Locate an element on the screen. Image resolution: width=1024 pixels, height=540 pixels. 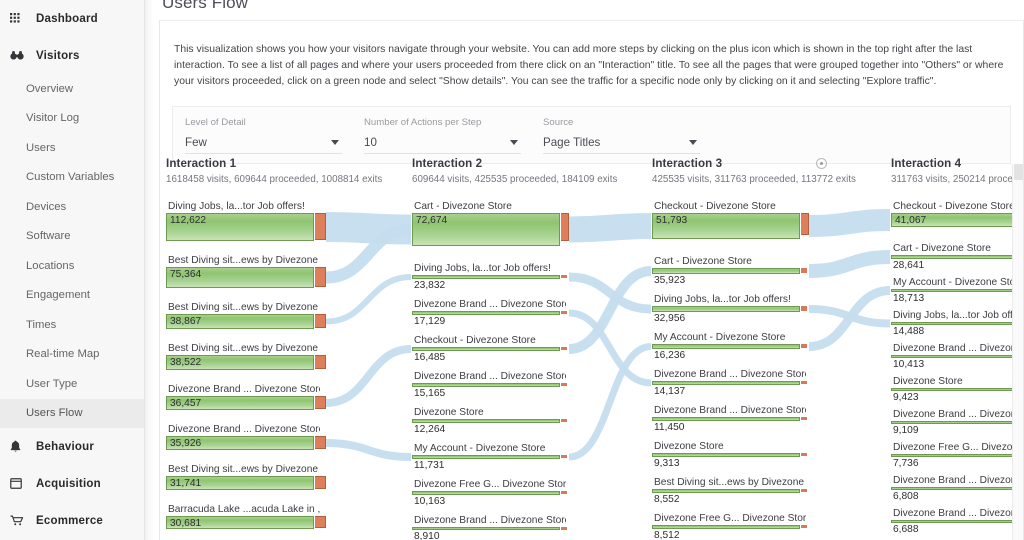
sidebar-item-engagement: Engagement is located at coordinates (72, 296).